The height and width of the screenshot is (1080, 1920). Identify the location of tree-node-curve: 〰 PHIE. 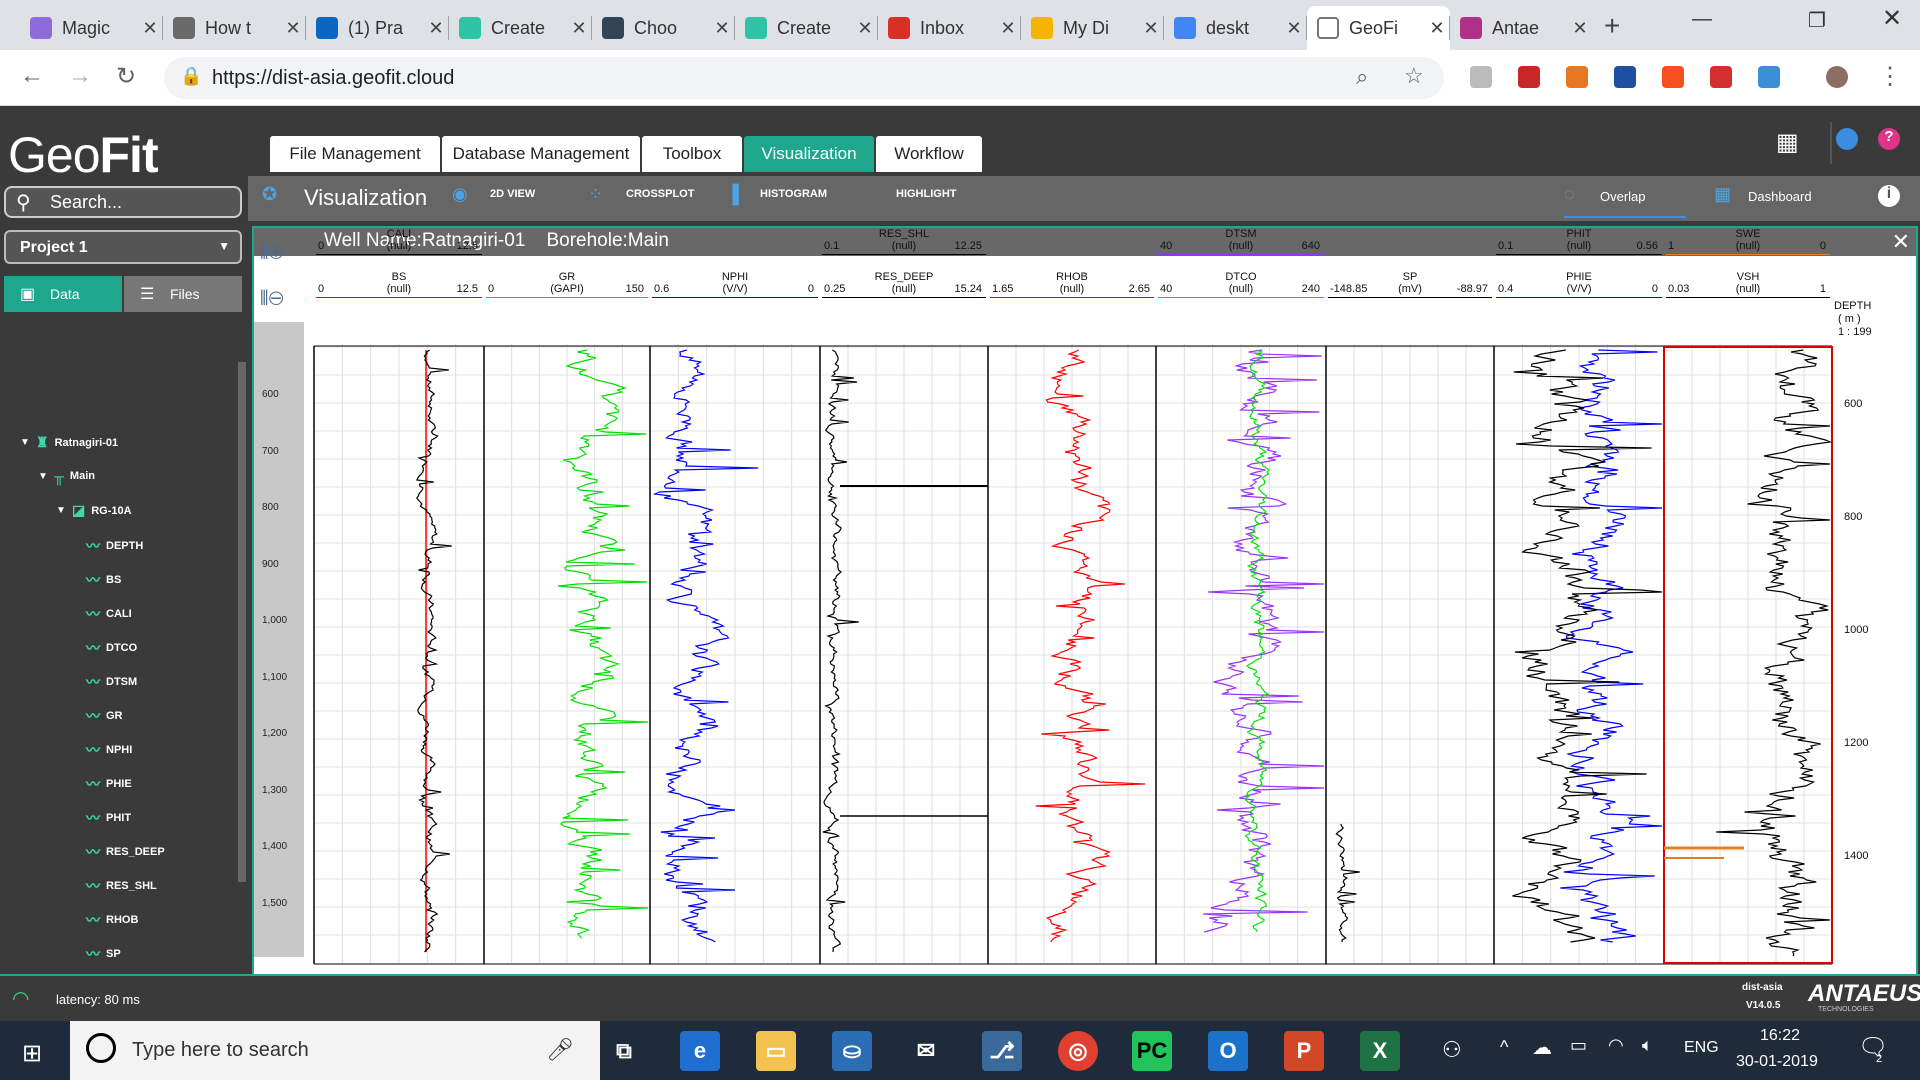
(109, 784).